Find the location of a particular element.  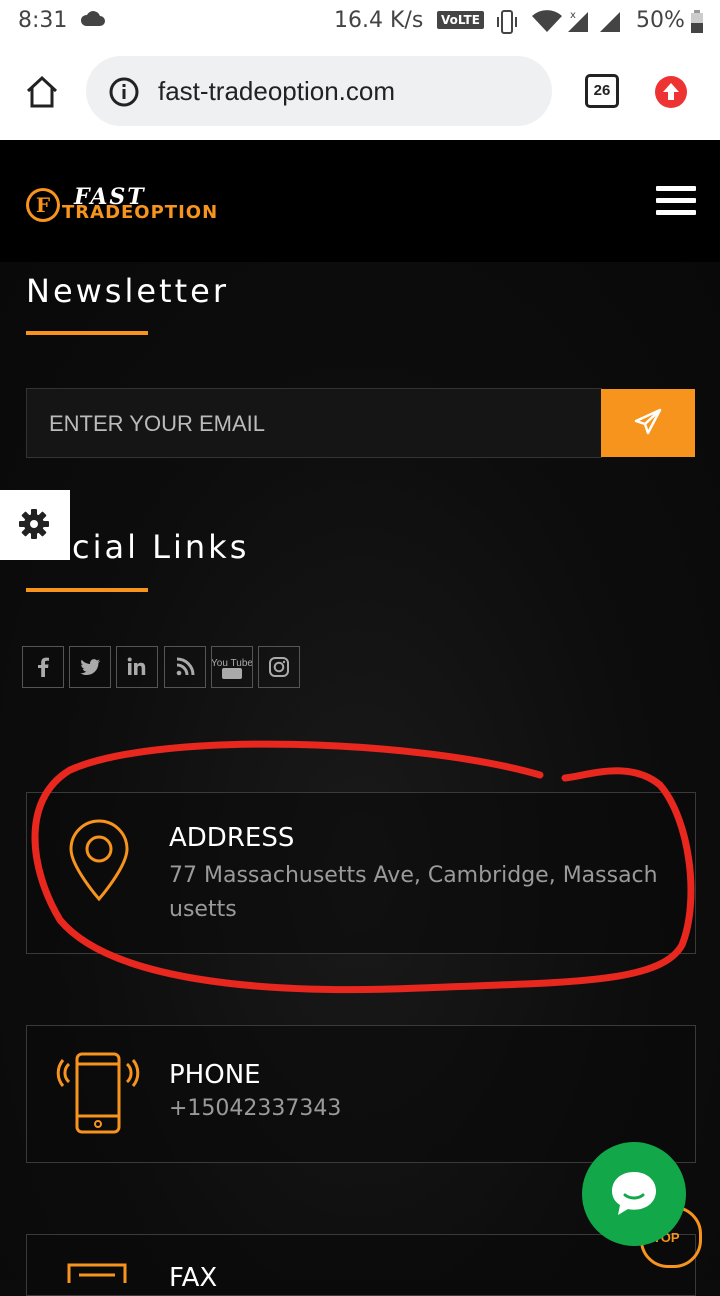

chat-bubble-icon is located at coordinates (634, 1196).